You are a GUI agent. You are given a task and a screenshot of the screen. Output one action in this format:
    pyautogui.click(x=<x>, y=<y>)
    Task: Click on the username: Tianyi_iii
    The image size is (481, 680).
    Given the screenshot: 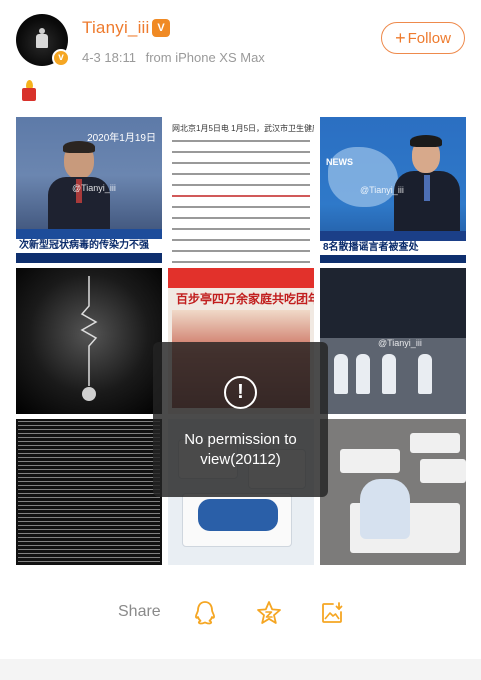 What is the action you would take?
    pyautogui.click(x=116, y=28)
    